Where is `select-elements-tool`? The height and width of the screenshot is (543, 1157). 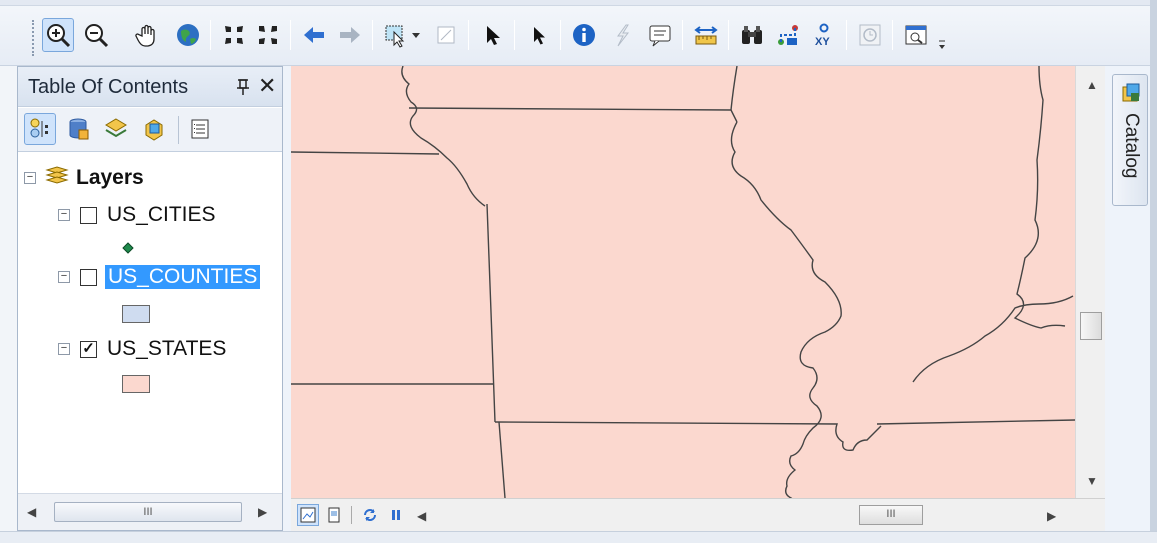
select-elements-tool is located at coordinates (492, 35).